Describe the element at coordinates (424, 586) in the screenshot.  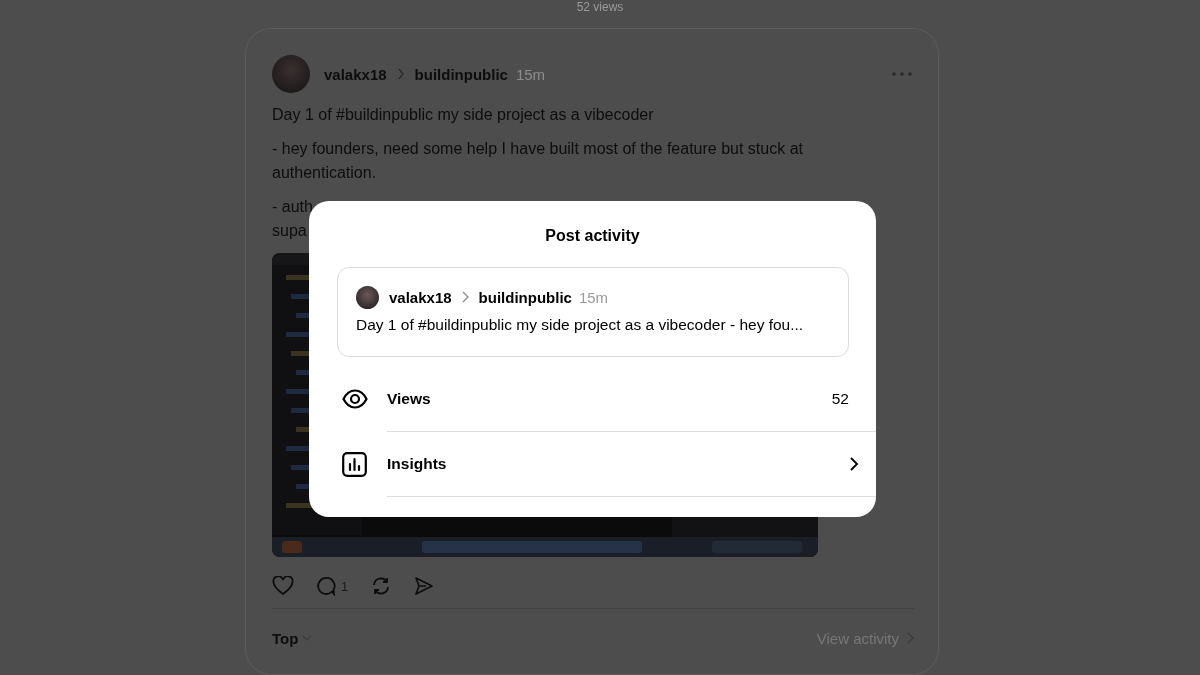
I see `send-icon` at that location.